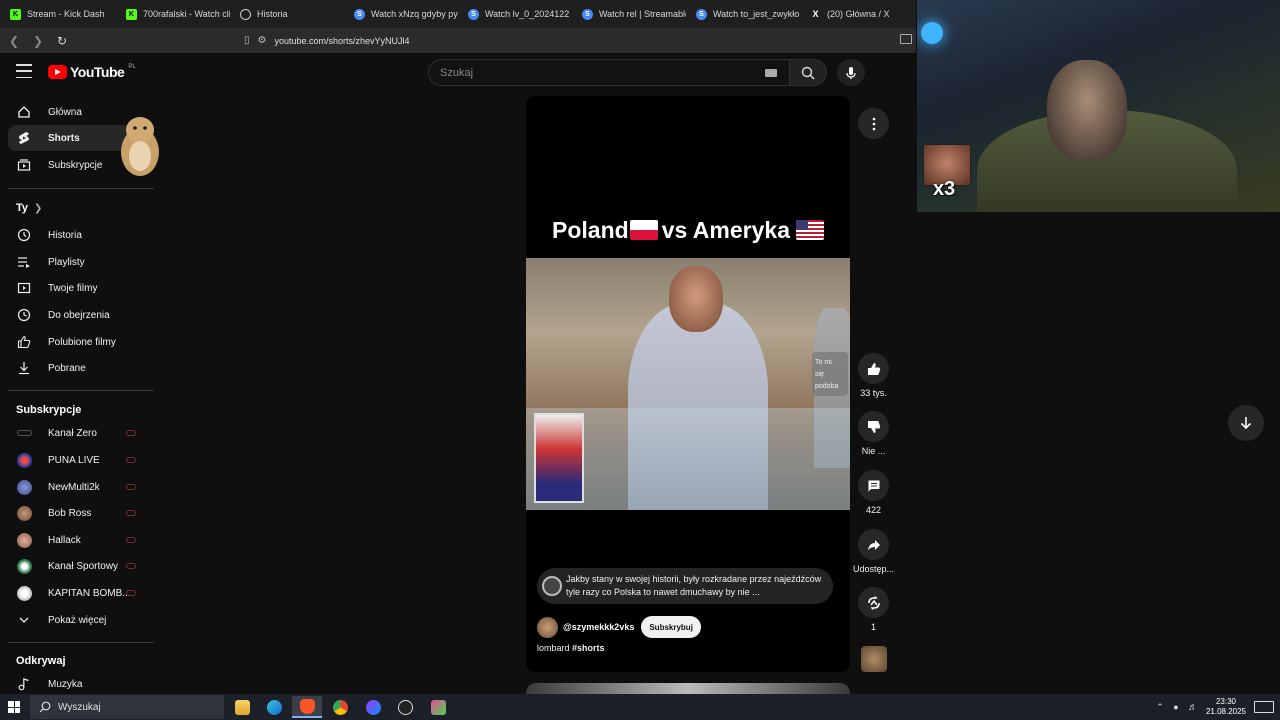  Describe the element at coordinates (559, 458) in the screenshot. I see `video-game-box` at that location.